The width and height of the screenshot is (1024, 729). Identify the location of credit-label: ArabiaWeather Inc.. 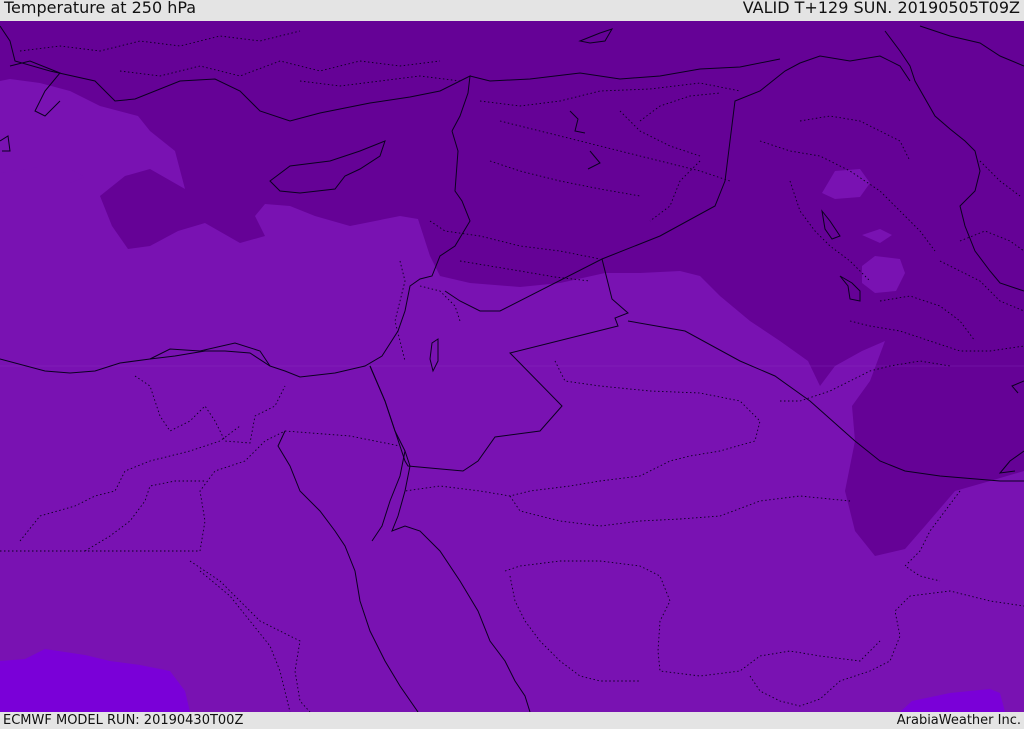
(958, 720).